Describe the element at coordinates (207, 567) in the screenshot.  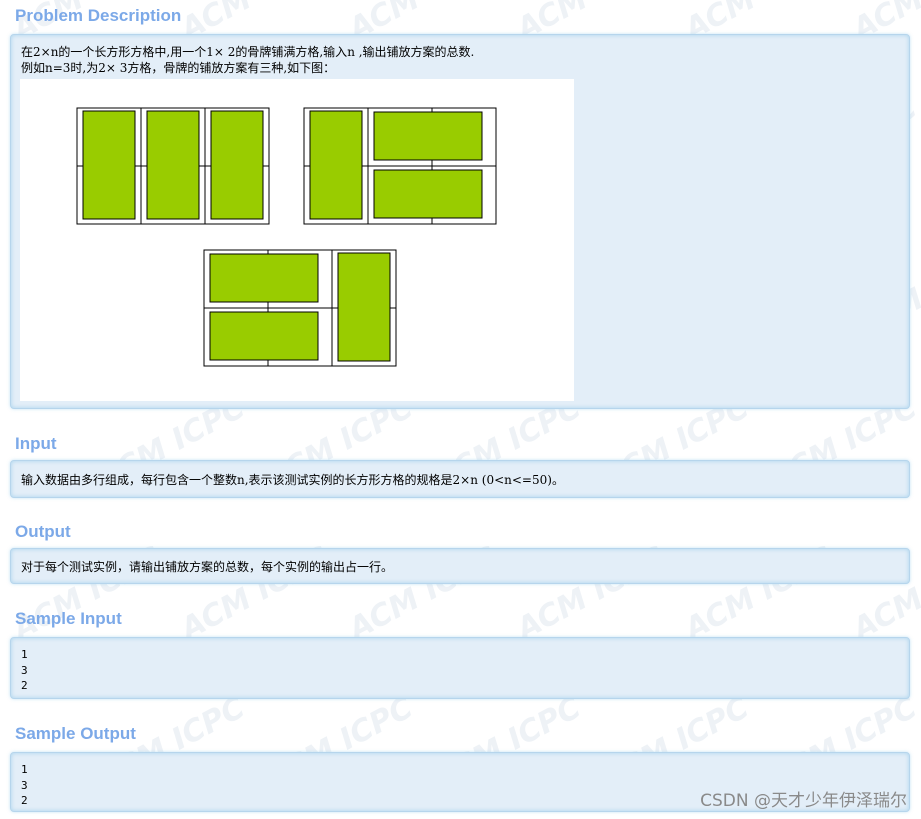
I see `output-text: 对于每个测试实例，请输出铺放方案的总数，每个实例的输出占一行。` at that location.